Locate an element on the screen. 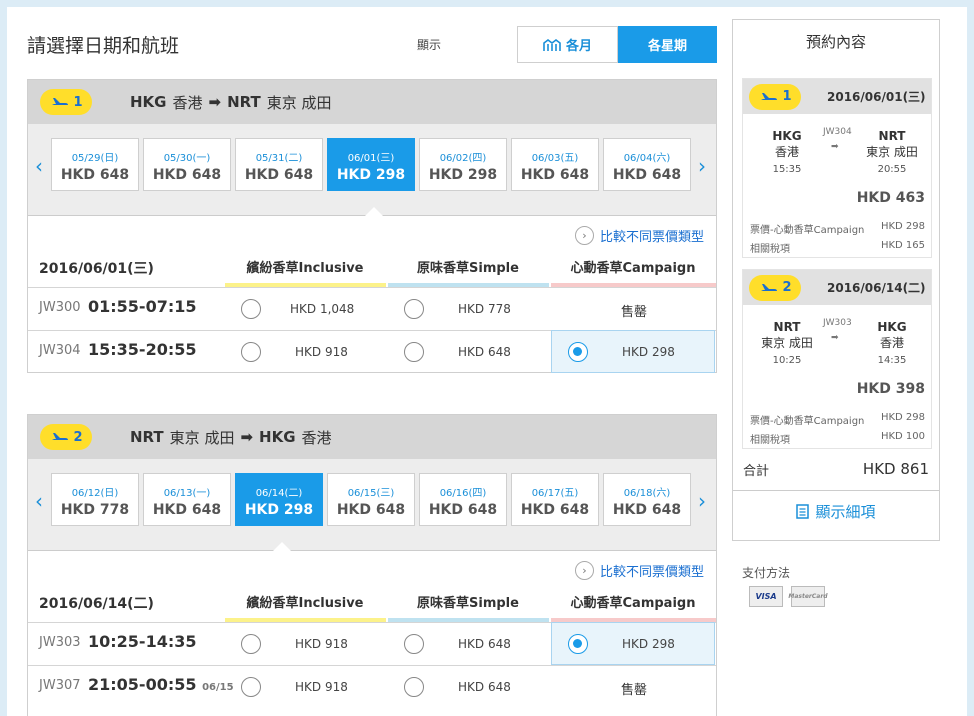 The image size is (974, 716). leg-2-number: 2 is located at coordinates (78, 437).